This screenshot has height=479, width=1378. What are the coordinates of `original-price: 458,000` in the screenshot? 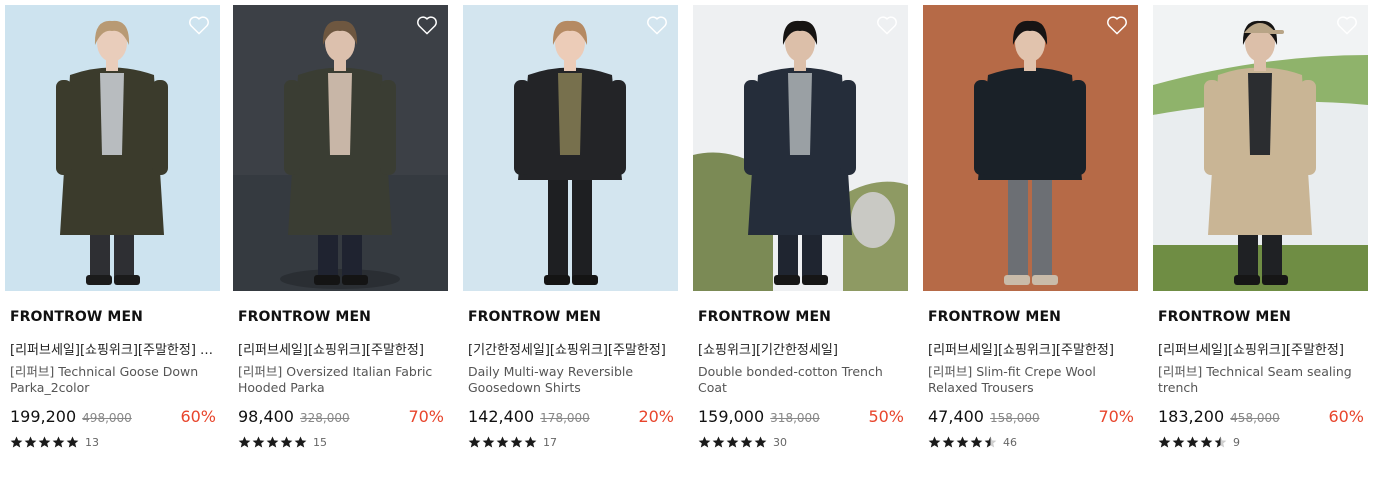 It's located at (1255, 418).